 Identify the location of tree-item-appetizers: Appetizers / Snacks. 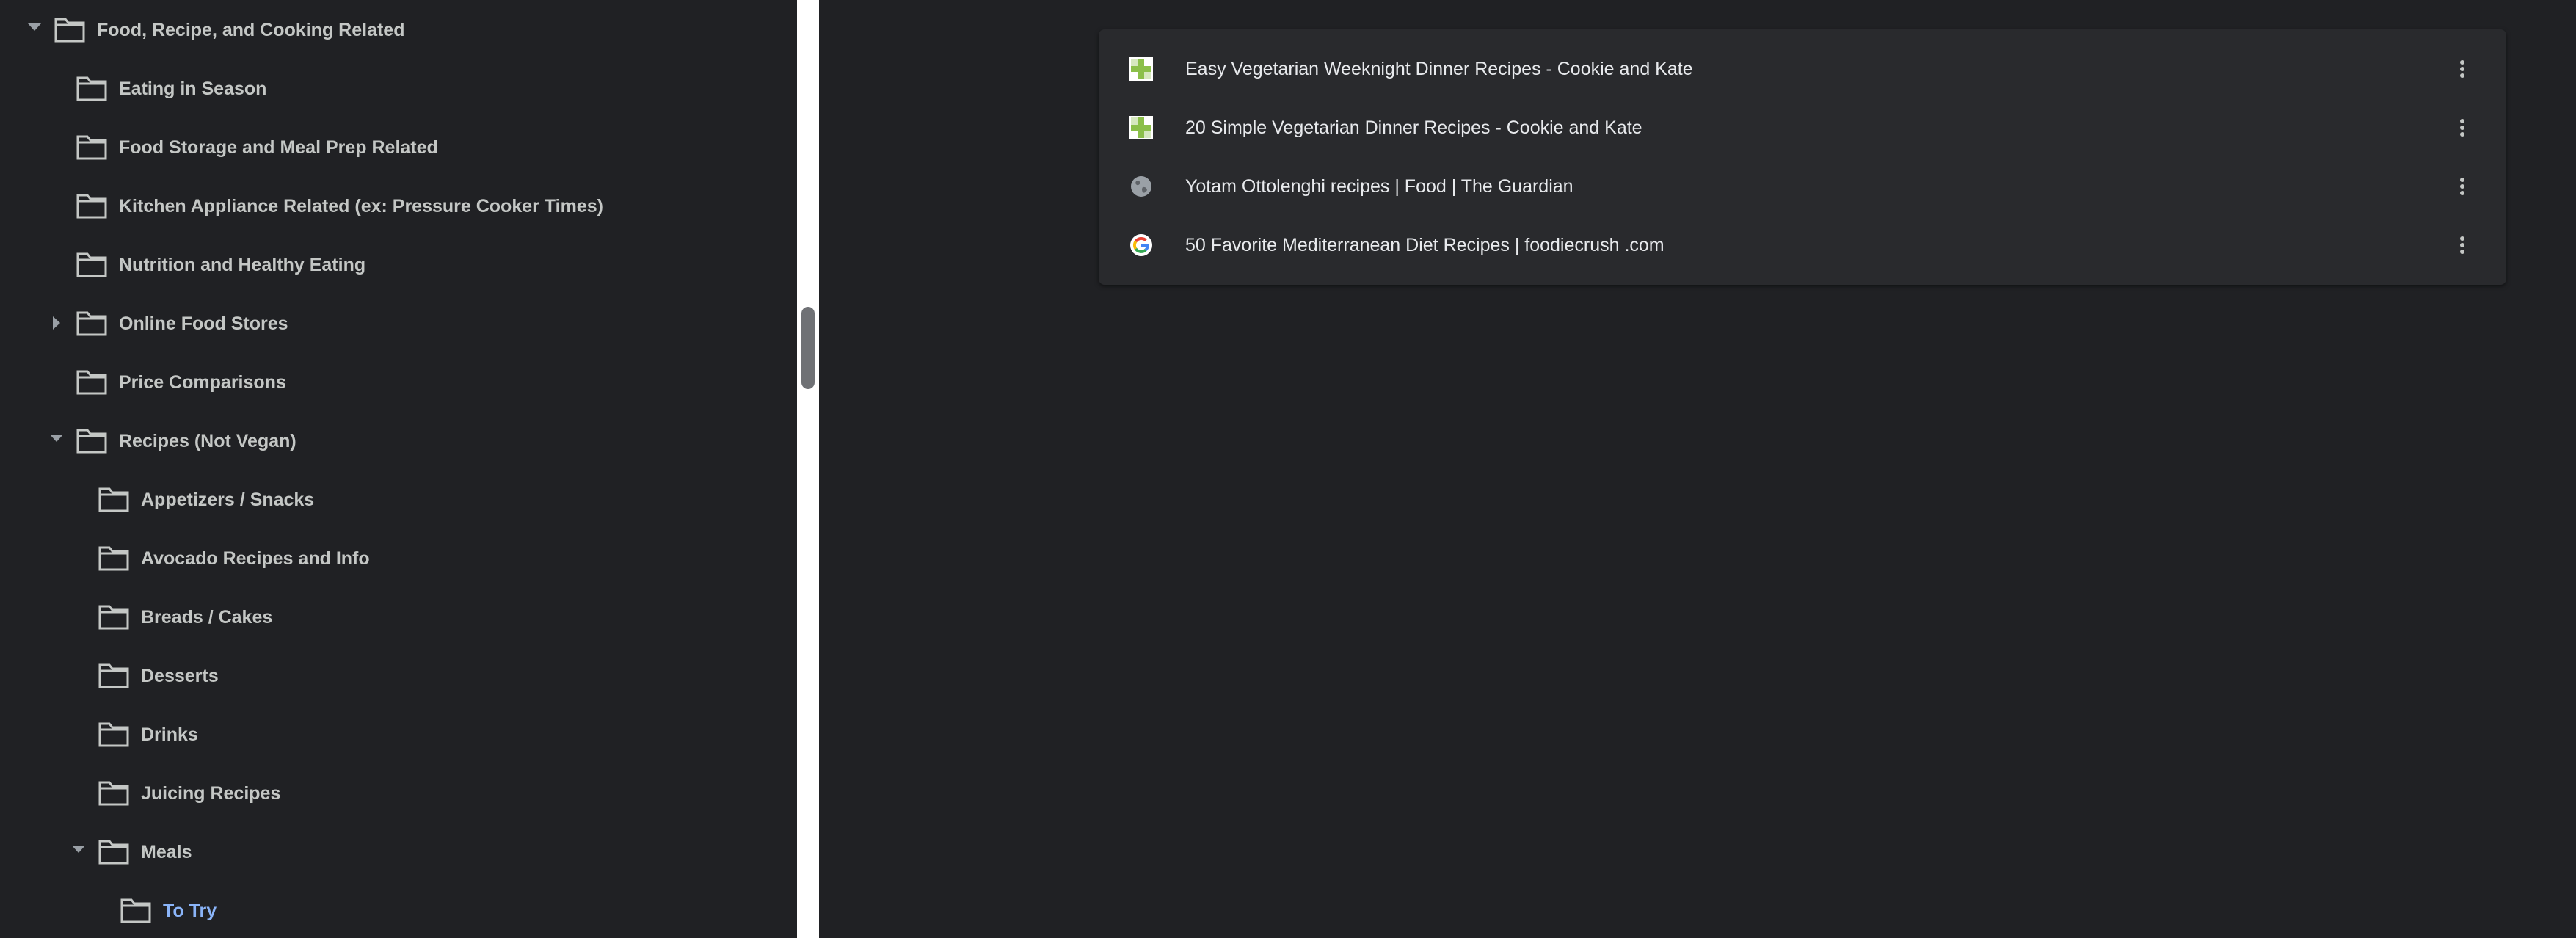
(398, 499).